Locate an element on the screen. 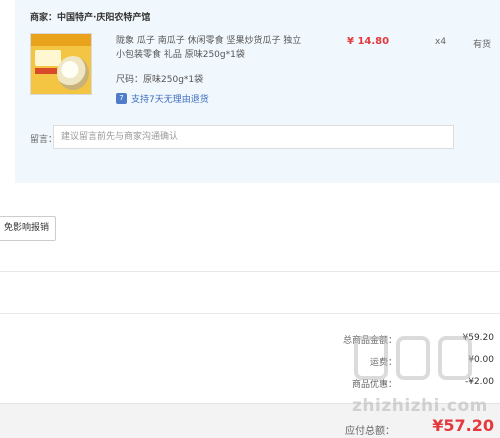  product-quantity: x4 is located at coordinates (441, 42).